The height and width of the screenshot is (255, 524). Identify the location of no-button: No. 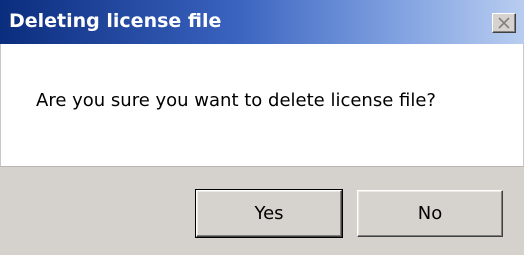
(430, 213).